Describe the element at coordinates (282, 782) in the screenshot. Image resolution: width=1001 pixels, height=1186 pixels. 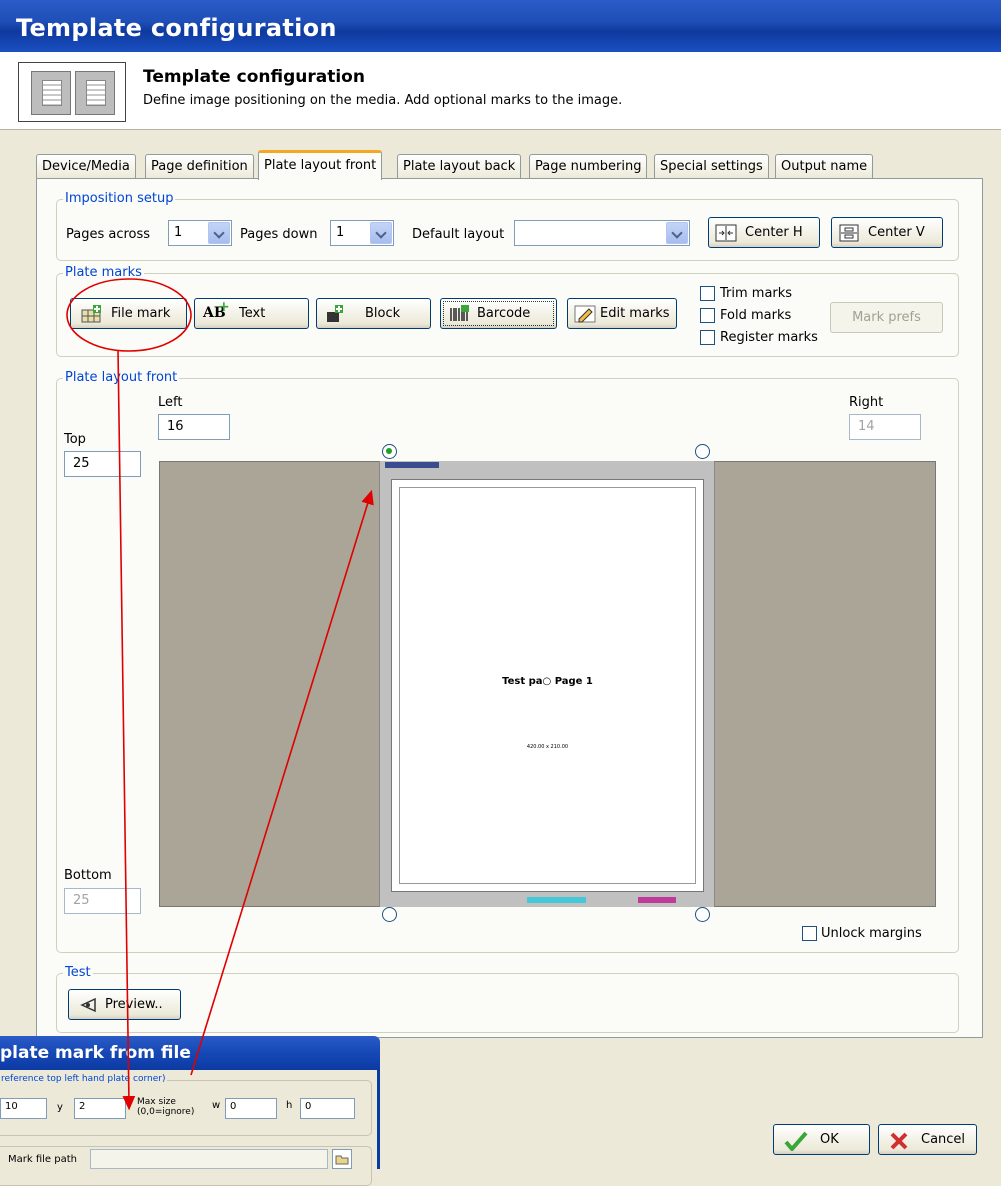
I see `annotation-arrow-up` at that location.